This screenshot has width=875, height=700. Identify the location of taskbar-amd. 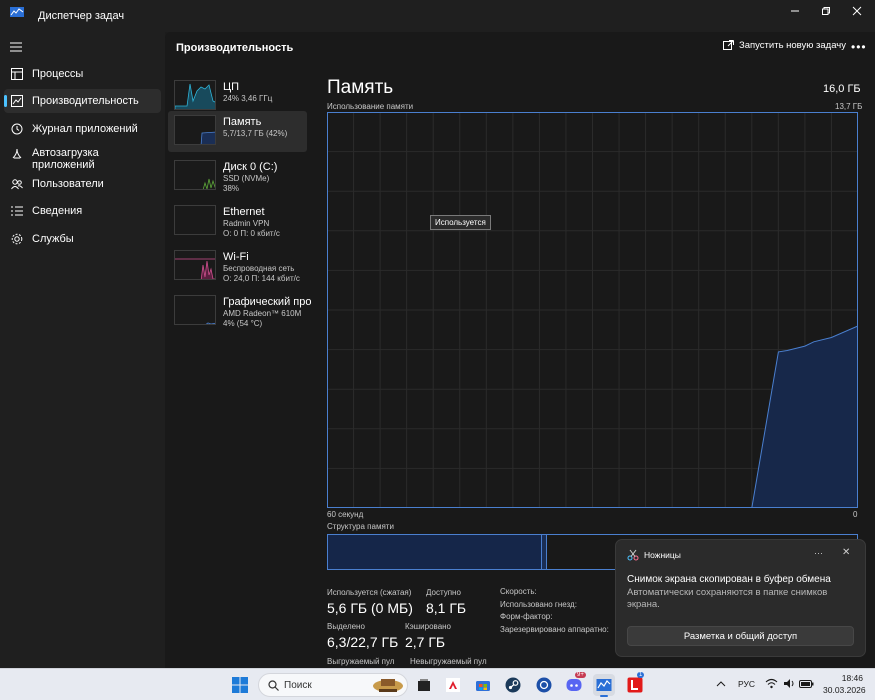
(453, 685).